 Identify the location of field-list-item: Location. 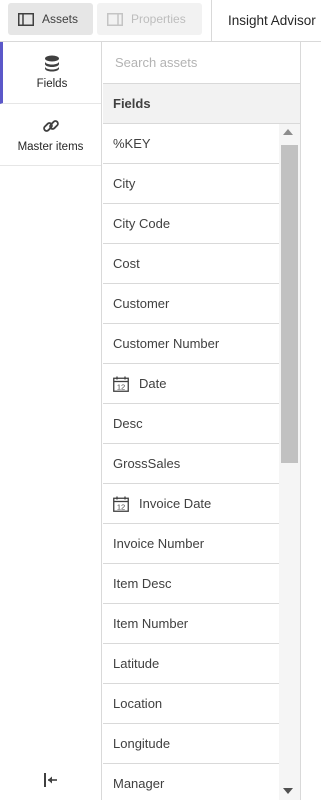
(191, 704).